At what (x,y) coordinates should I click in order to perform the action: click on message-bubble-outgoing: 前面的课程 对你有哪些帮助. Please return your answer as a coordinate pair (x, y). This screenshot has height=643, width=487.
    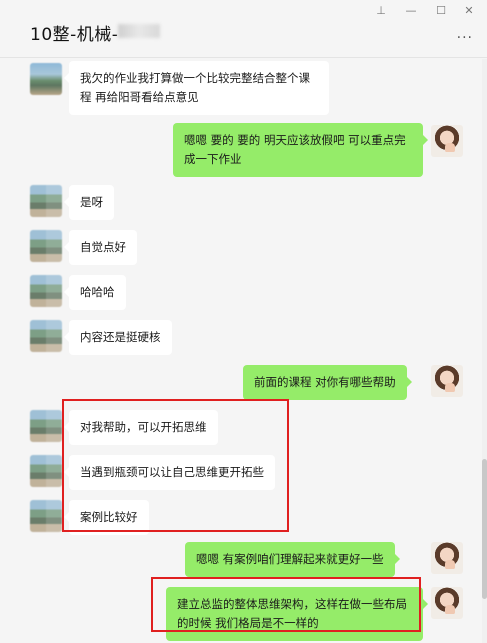
    Looking at the image, I should click on (327, 382).